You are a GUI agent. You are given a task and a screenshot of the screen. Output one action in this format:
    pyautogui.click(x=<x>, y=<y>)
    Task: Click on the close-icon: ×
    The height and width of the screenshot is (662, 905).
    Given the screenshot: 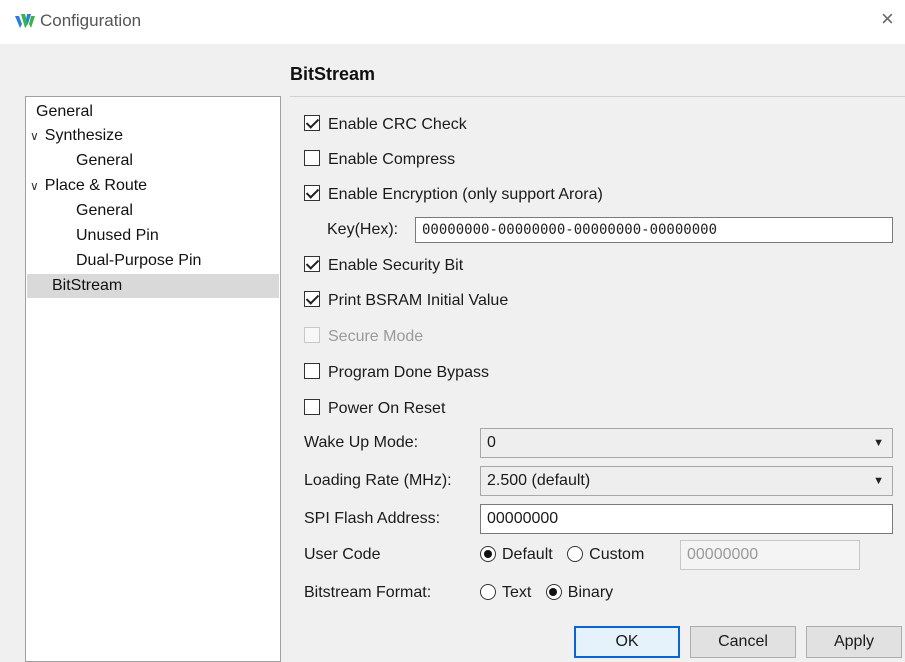 What is the action you would take?
    pyautogui.click(x=890, y=19)
    